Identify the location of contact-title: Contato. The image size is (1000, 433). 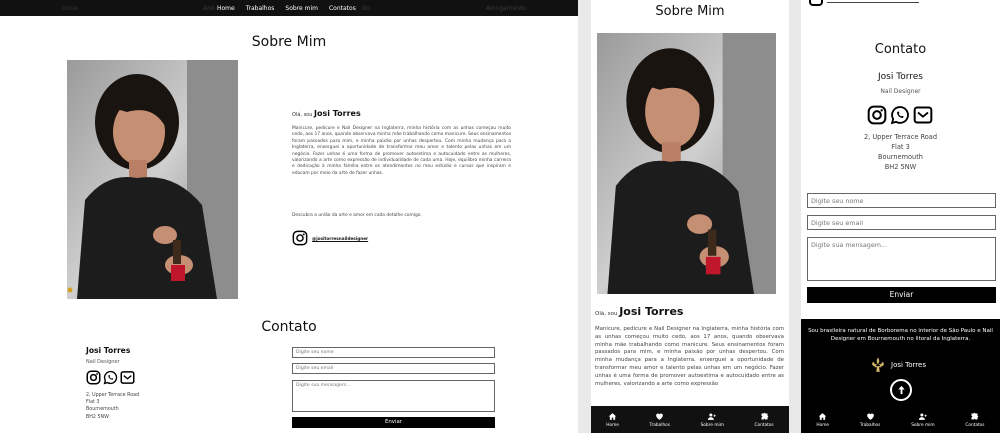
(289, 327).